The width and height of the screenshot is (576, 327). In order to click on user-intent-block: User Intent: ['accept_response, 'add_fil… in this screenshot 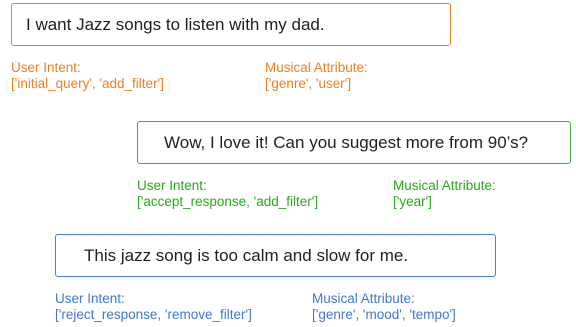, I will do `click(227, 194)`.